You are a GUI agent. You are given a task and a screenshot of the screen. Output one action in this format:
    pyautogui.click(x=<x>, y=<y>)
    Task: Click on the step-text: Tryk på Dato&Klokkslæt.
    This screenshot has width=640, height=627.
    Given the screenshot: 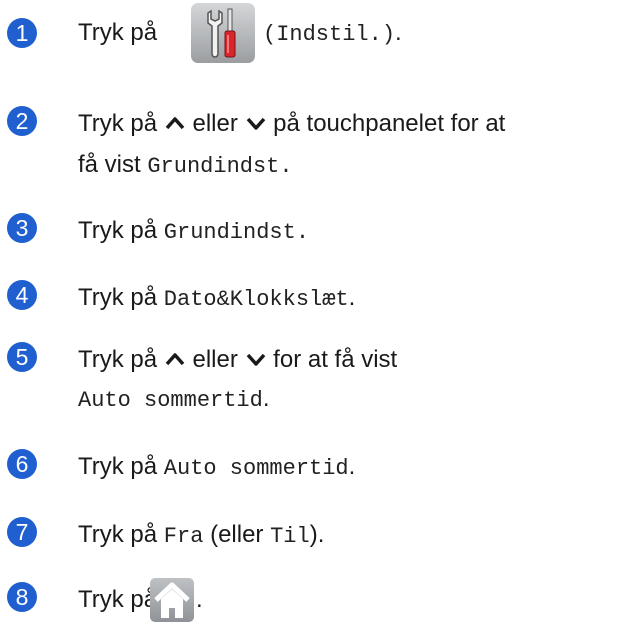 What is the action you would take?
    pyautogui.click(x=216, y=299)
    